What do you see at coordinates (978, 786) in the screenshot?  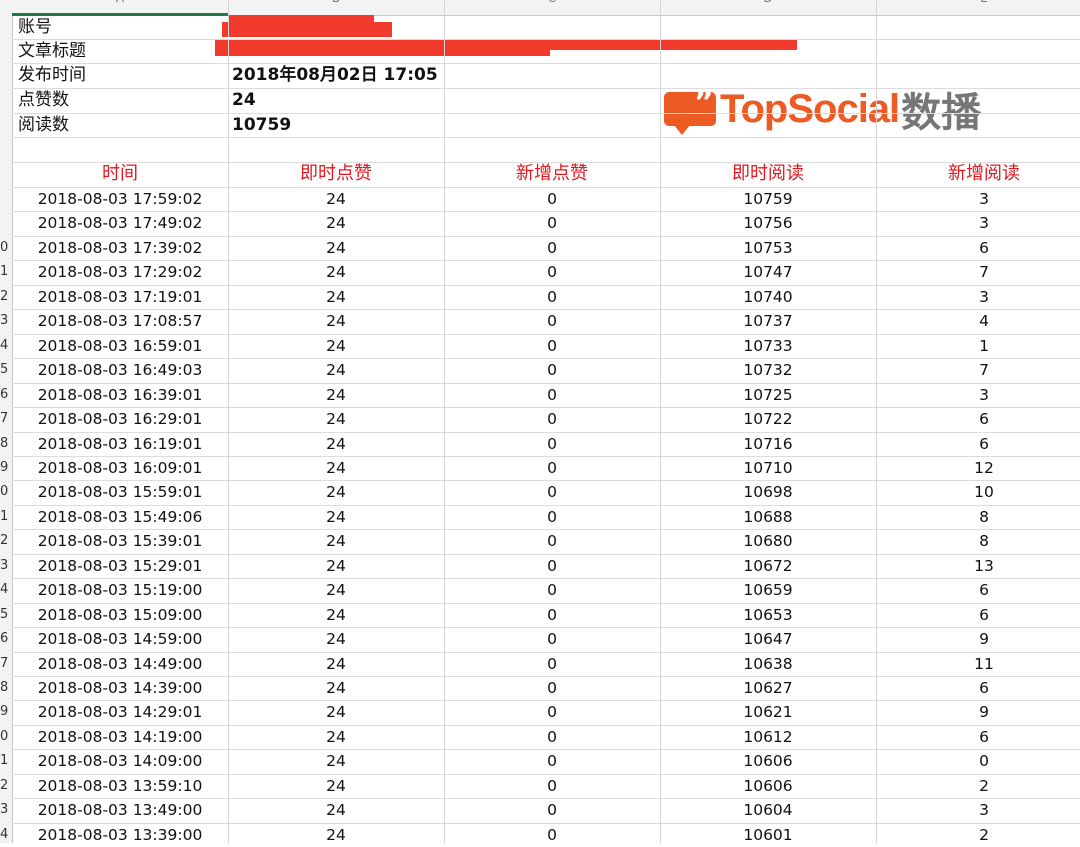 I see `table-cell: 2` at bounding box center [978, 786].